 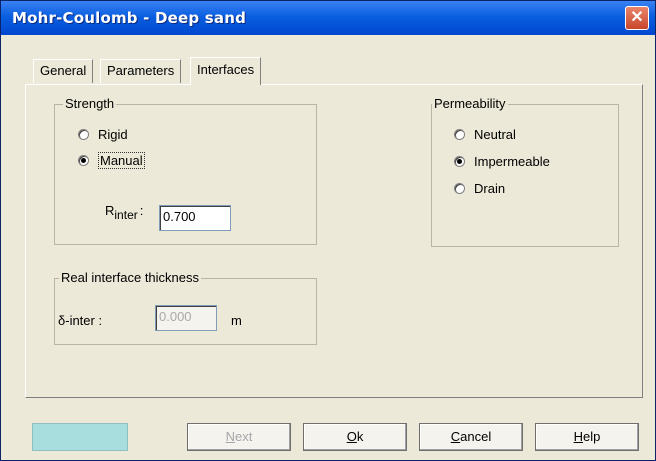 What do you see at coordinates (110, 210) in the screenshot?
I see `rinter-label-main: R` at bounding box center [110, 210].